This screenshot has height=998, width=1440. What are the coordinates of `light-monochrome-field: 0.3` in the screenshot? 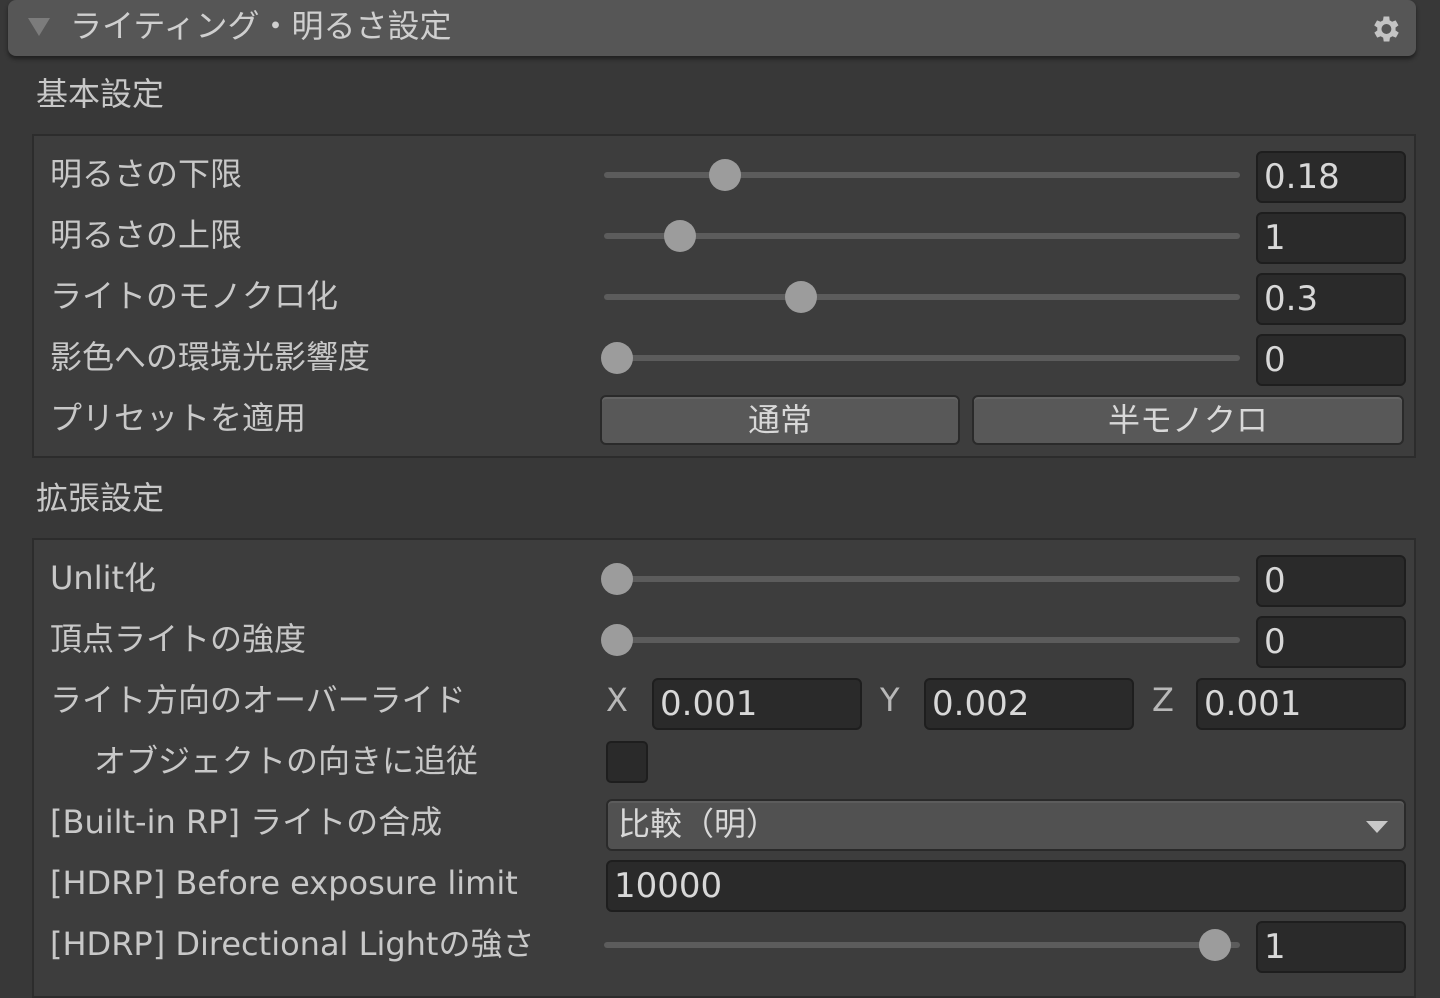 It's located at (1331, 299).